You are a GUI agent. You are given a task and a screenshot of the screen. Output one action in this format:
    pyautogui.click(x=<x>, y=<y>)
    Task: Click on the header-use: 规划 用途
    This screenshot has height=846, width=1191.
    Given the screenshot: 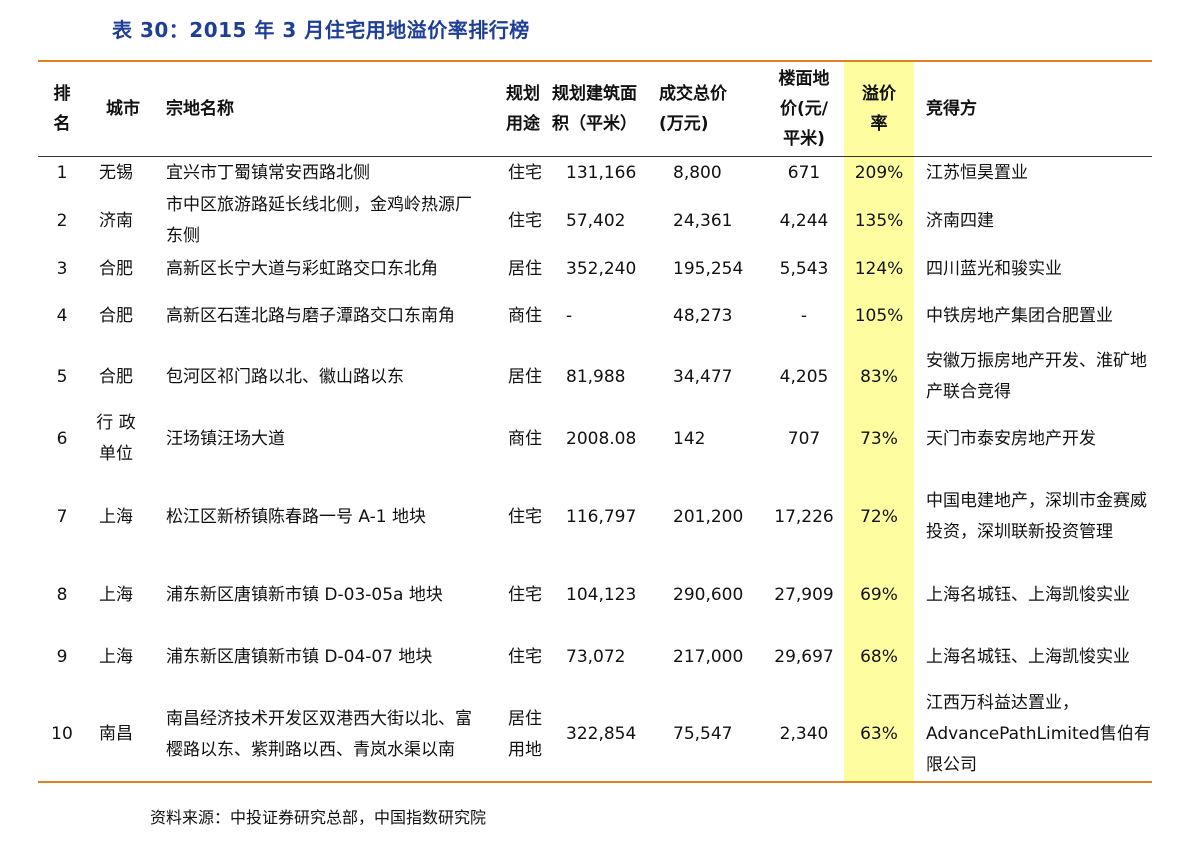 What is the action you would take?
    pyautogui.click(x=517, y=109)
    